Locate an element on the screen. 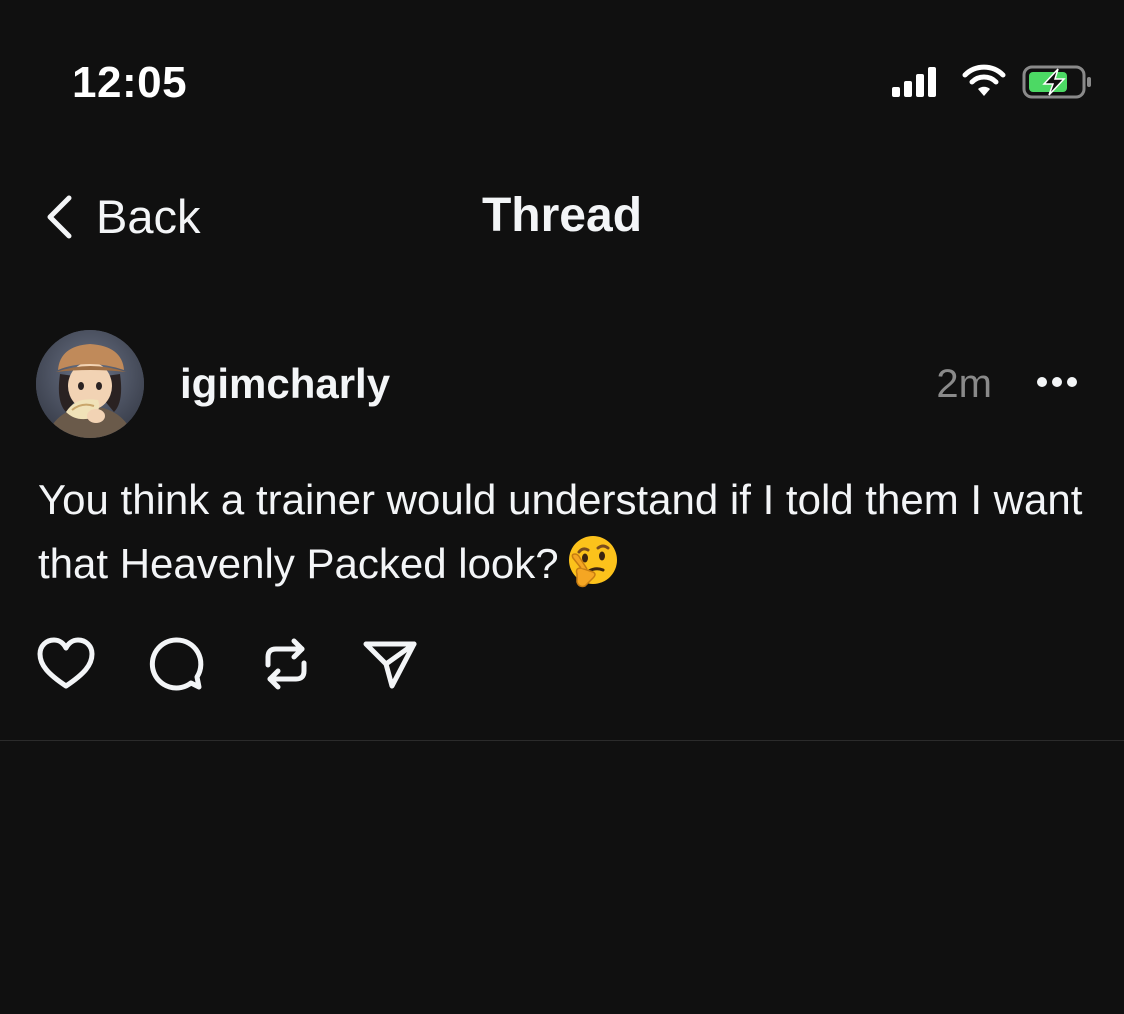 This screenshot has width=1124, height=1014. post-actions is located at coordinates (228, 664).